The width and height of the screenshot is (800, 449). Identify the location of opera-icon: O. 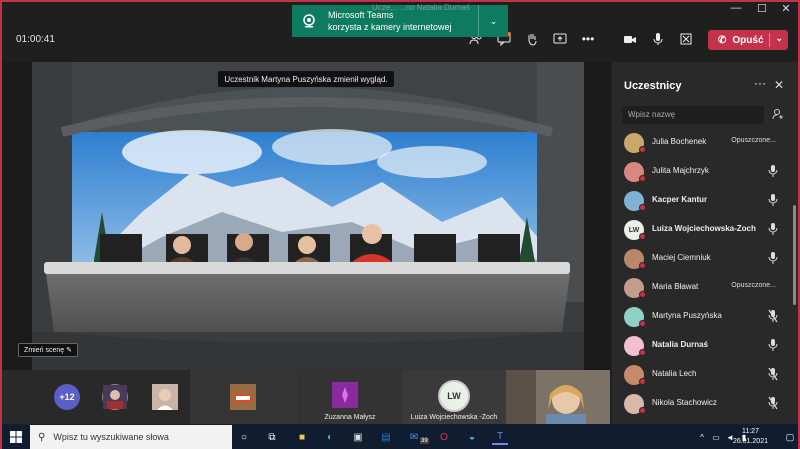
(444, 437).